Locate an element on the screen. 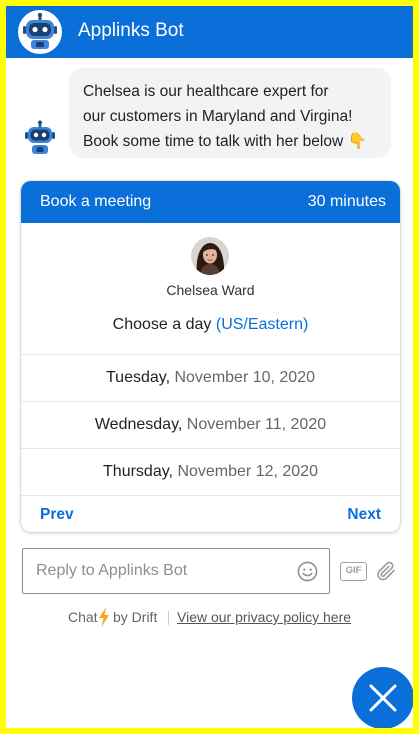 This screenshot has width=419, height=734. meeting-pagination: Prev Next is located at coordinates (210, 513).